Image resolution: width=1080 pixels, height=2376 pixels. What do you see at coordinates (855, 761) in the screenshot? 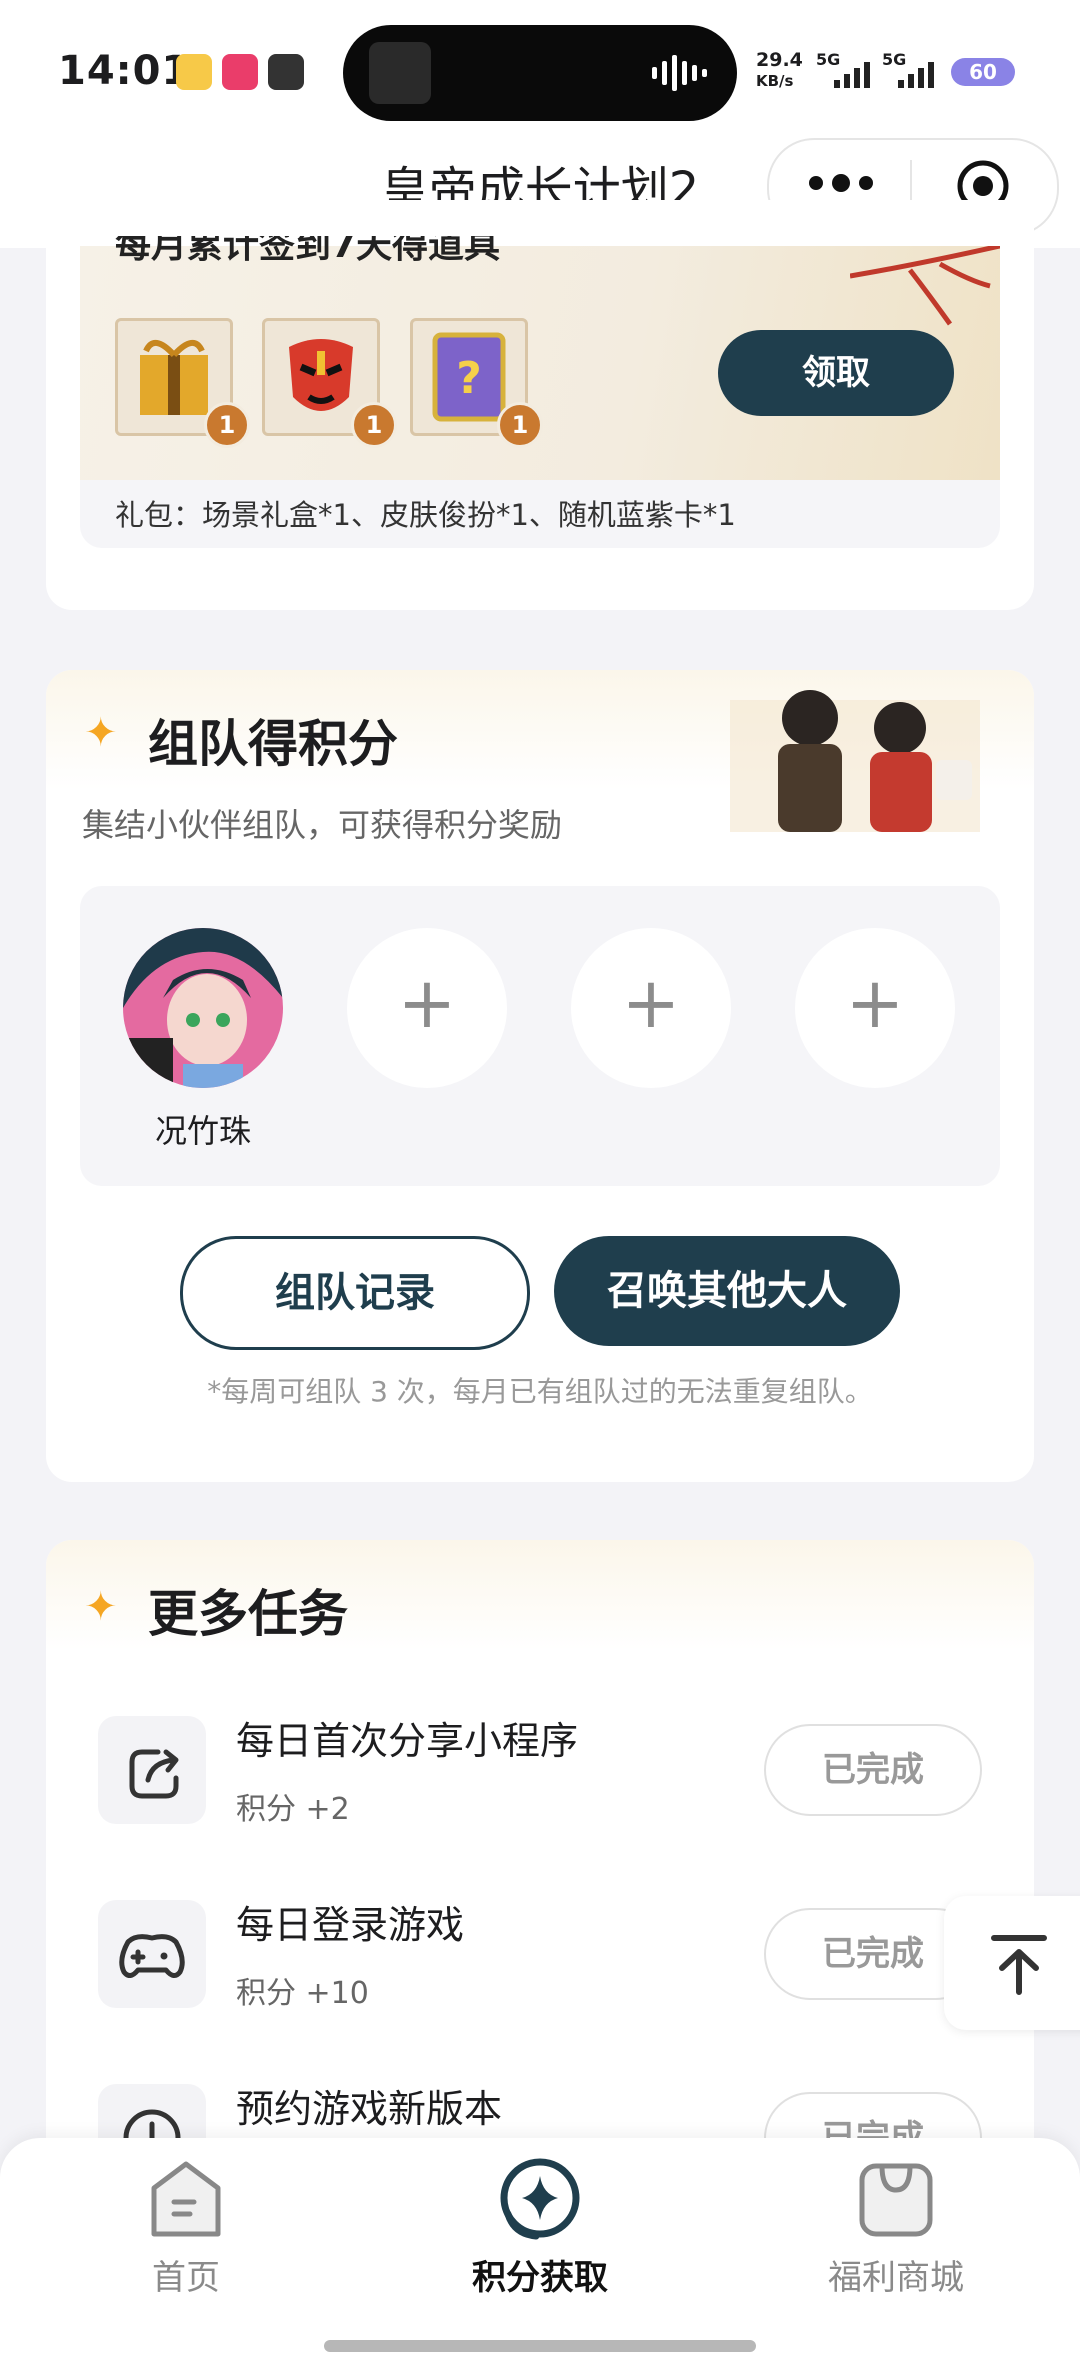
I see `characters-illustration` at bounding box center [855, 761].